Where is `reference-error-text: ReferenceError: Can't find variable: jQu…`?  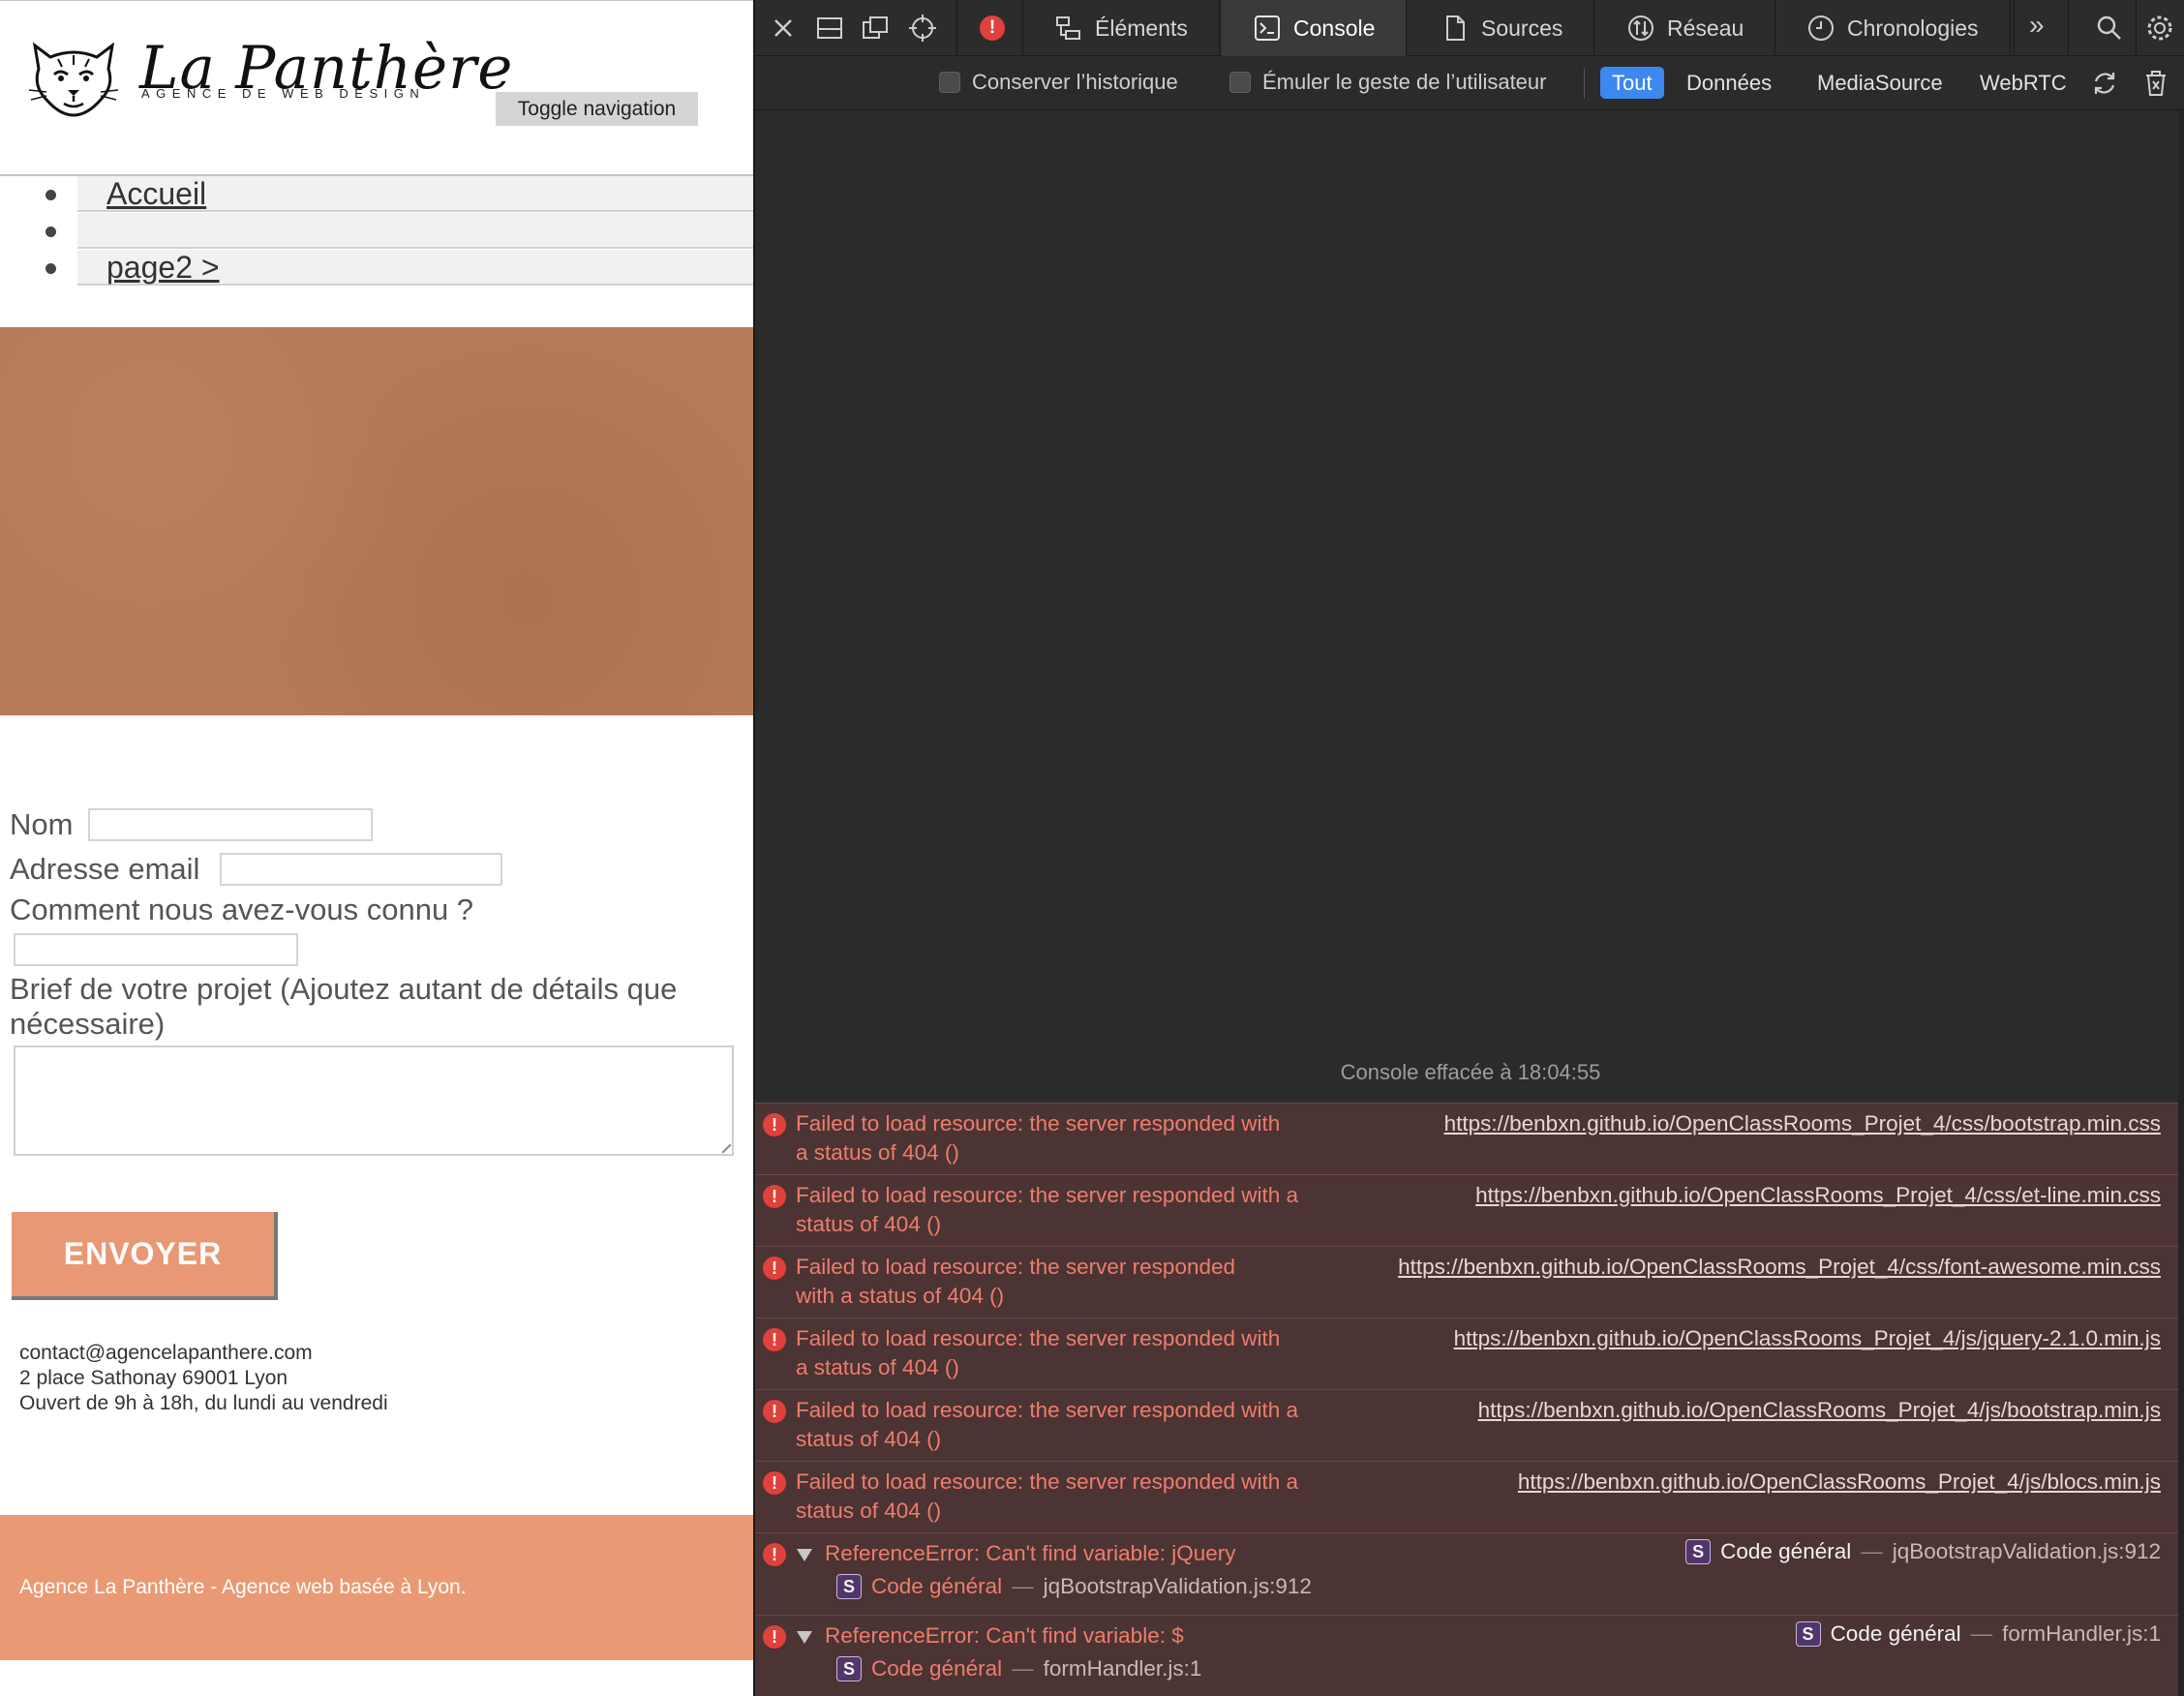 reference-error-text: ReferenceError: Can't find variable: jQu… is located at coordinates (1031, 1553).